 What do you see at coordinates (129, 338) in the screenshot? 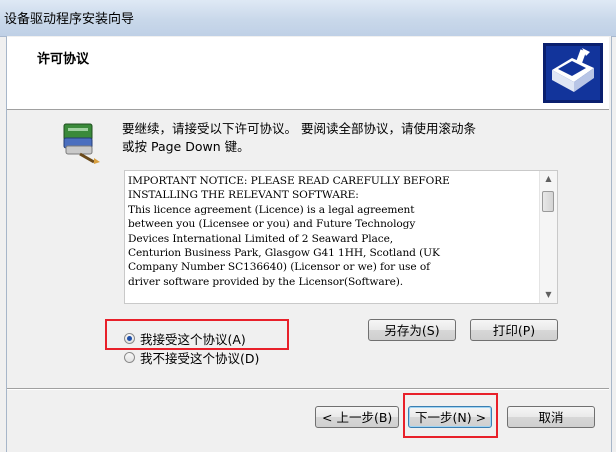
I see `accept-radio` at bounding box center [129, 338].